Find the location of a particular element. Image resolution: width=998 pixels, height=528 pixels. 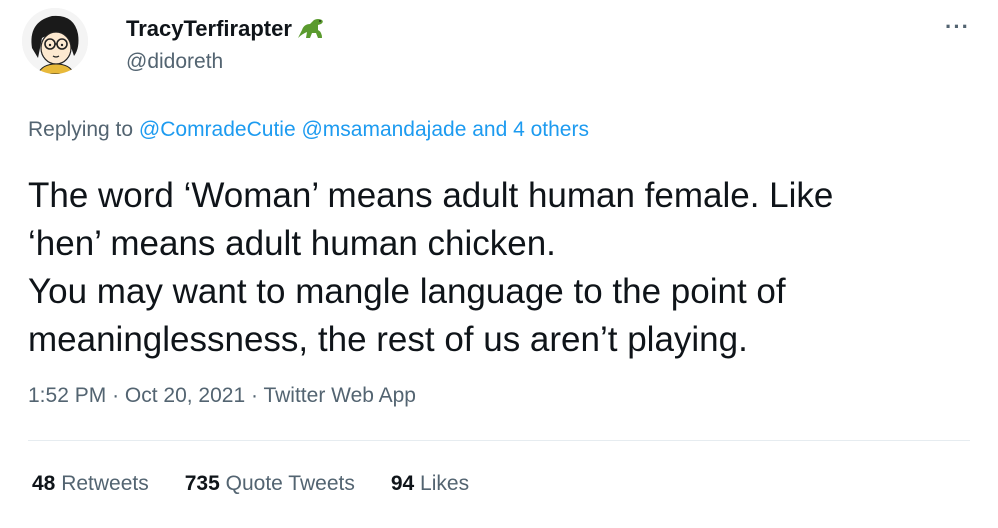

tweet-stats: 48 Retweets 735 Quote Tweets 94 Likes is located at coordinates (250, 484).